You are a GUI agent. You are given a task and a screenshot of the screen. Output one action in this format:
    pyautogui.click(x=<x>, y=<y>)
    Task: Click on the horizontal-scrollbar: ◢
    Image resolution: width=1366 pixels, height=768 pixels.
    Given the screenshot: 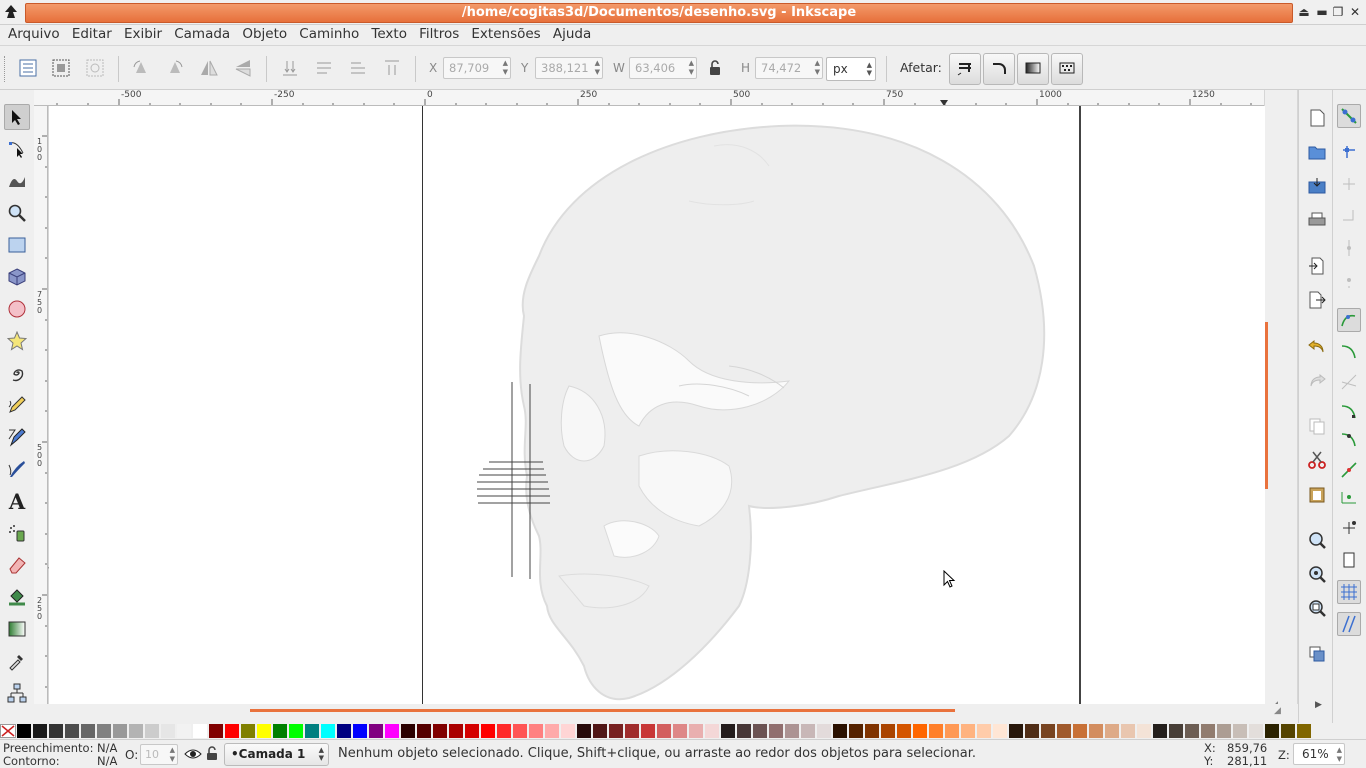 What is the action you would take?
    pyautogui.click(x=666, y=714)
    